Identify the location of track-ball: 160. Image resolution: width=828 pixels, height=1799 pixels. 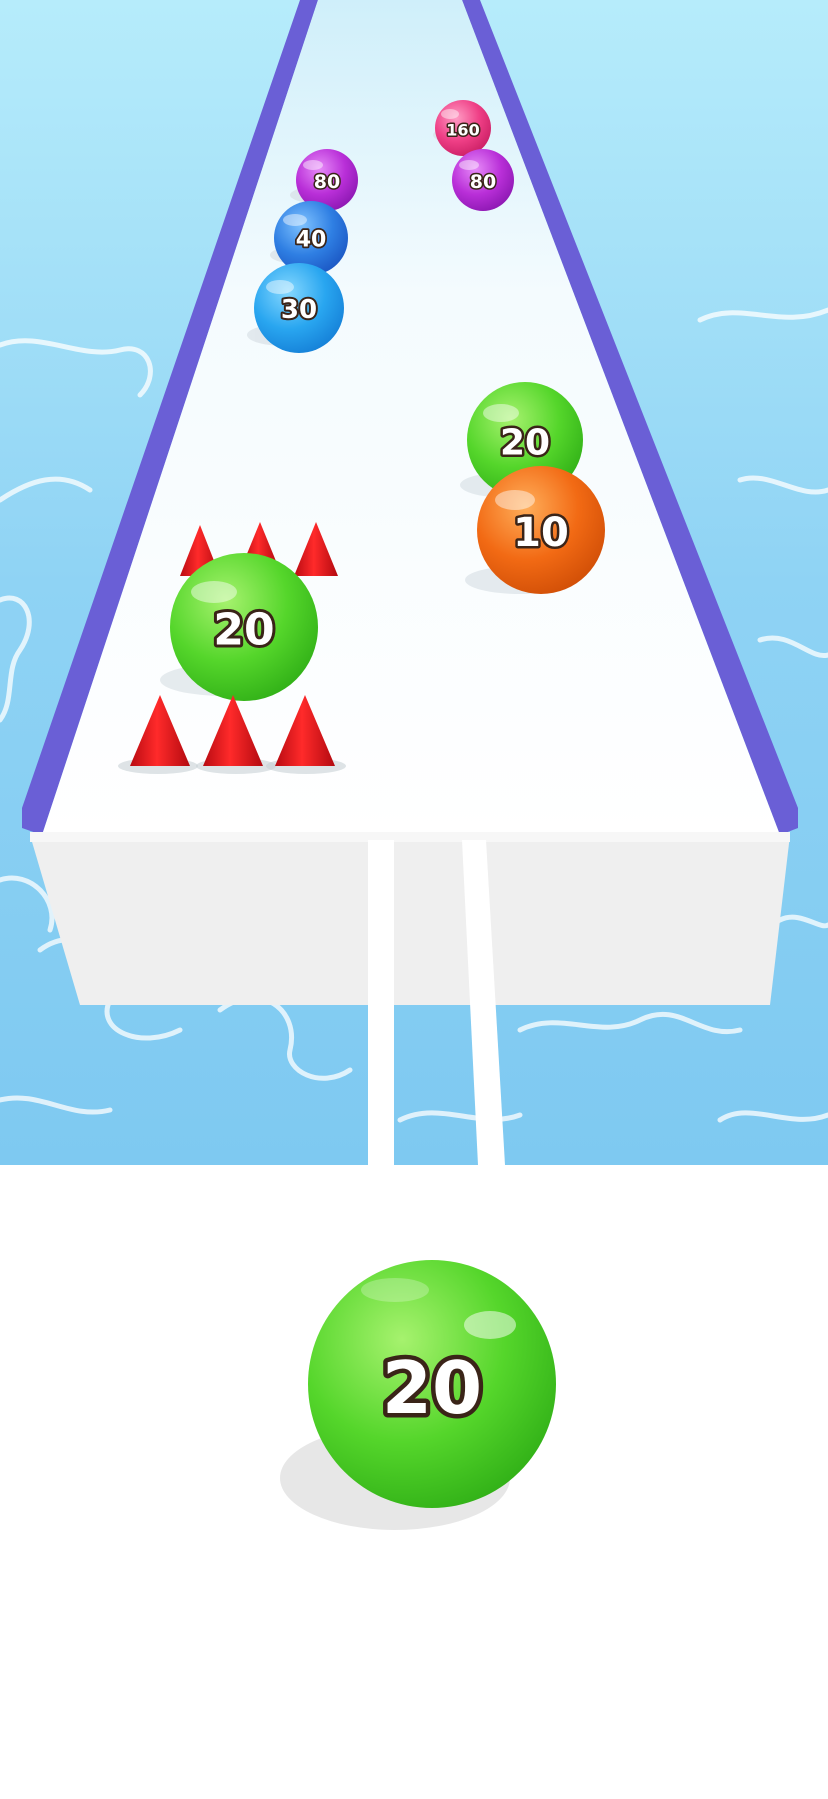
(463, 128).